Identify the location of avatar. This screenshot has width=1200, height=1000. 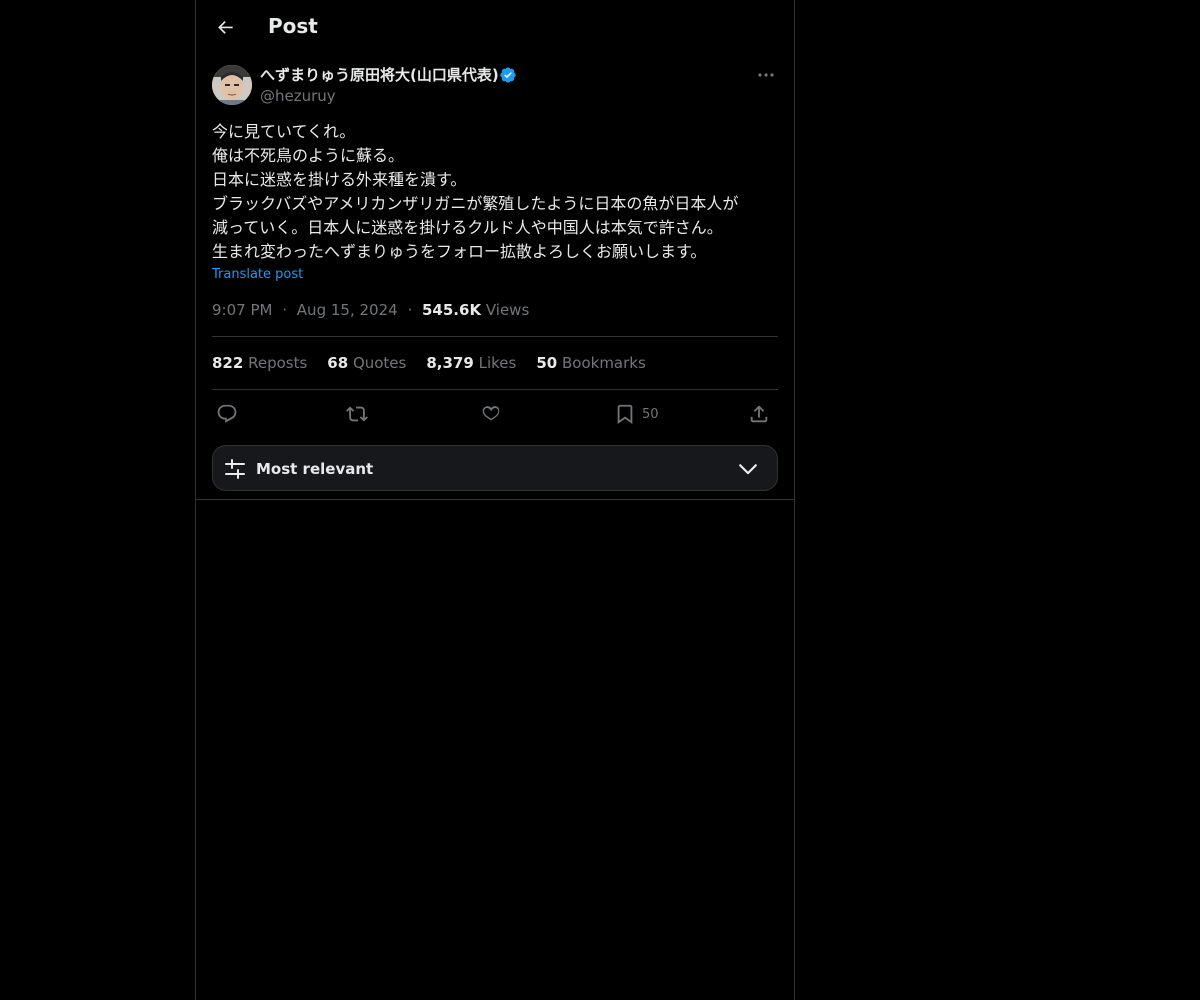
(232, 85).